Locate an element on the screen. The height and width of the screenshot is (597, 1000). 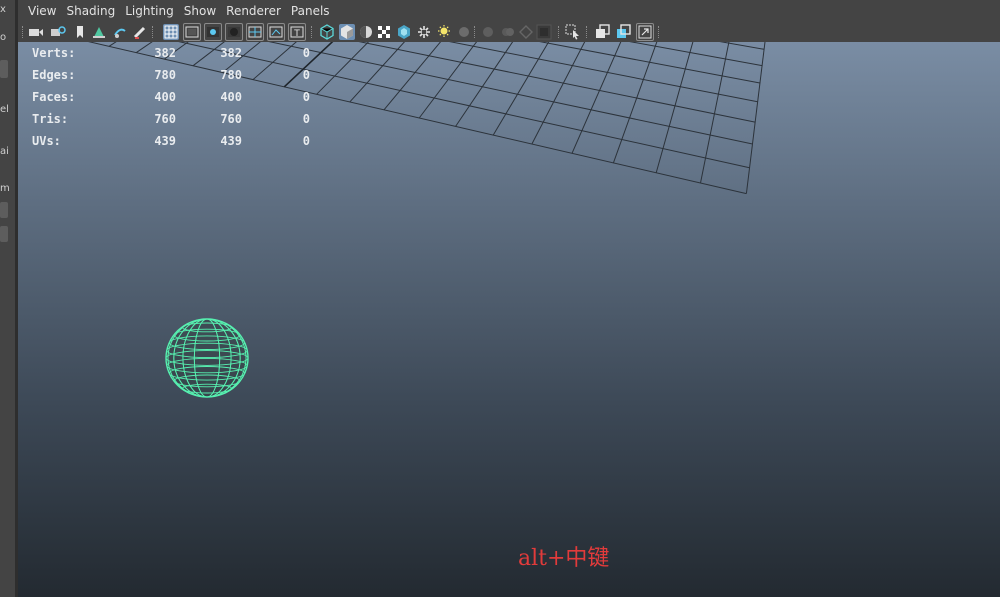
sphere-wireframe is located at coordinates (207, 358).